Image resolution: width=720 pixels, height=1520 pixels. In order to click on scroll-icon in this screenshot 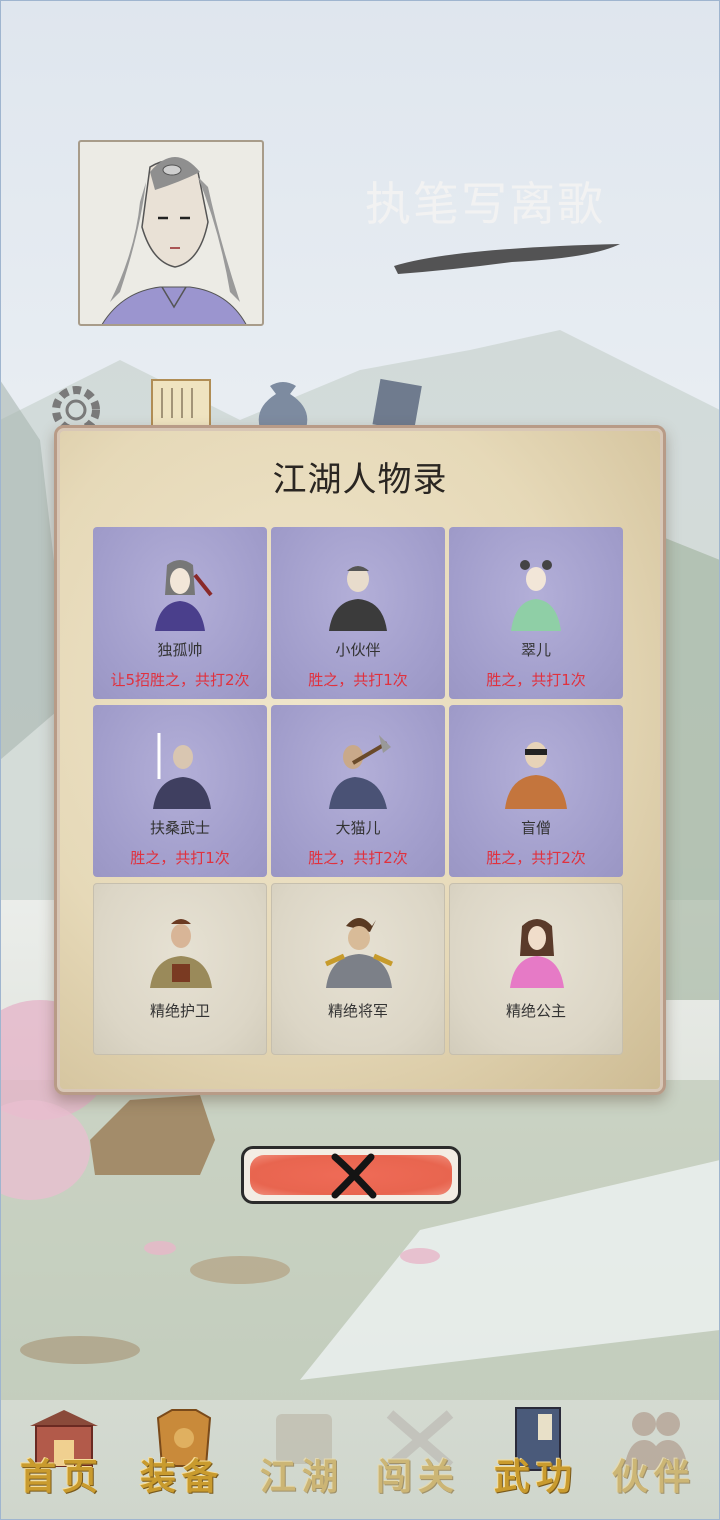, I will do `click(181, 403)`.